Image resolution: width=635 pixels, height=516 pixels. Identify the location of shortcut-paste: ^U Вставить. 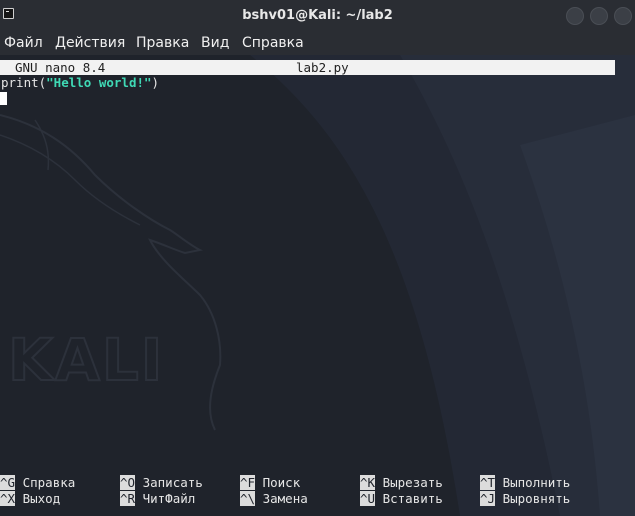
(401, 498).